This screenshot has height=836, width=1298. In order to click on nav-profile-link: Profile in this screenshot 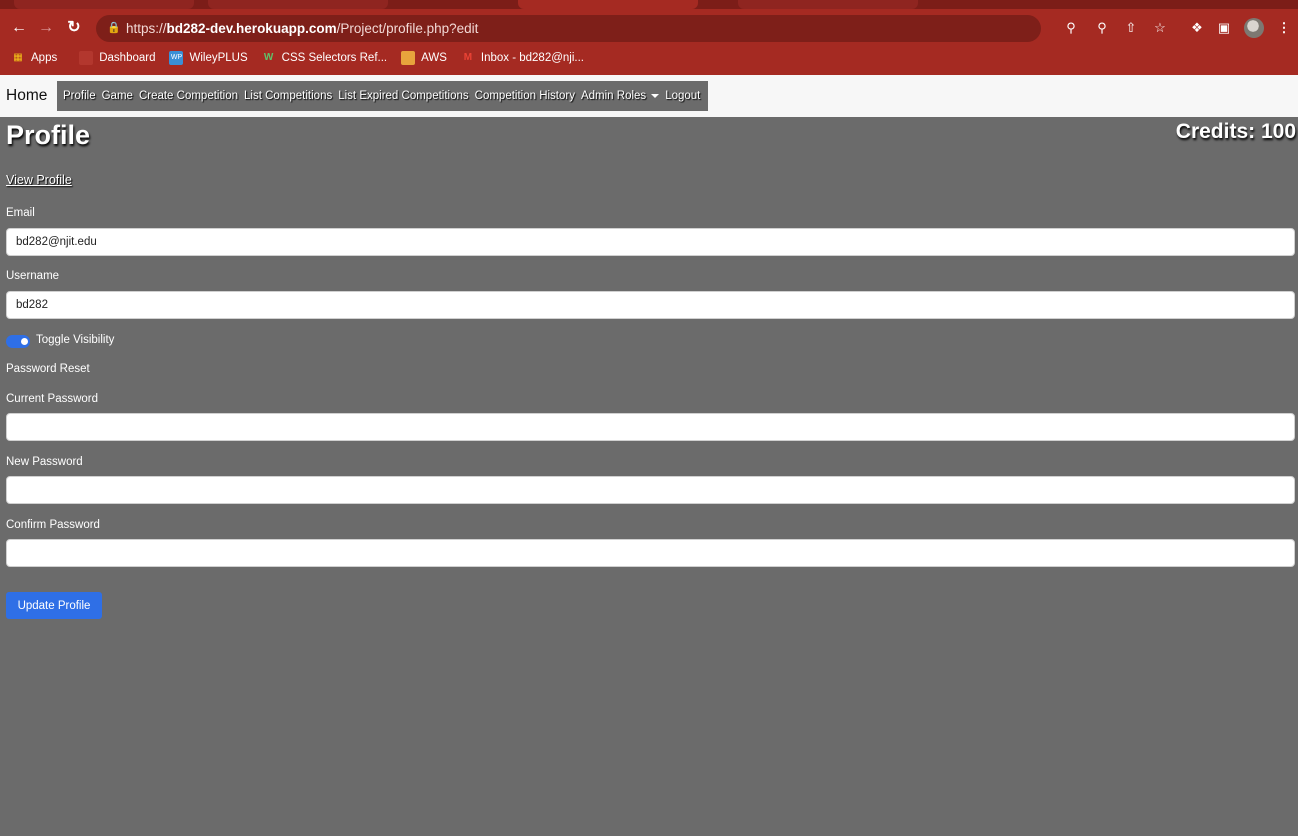, I will do `click(79, 96)`.